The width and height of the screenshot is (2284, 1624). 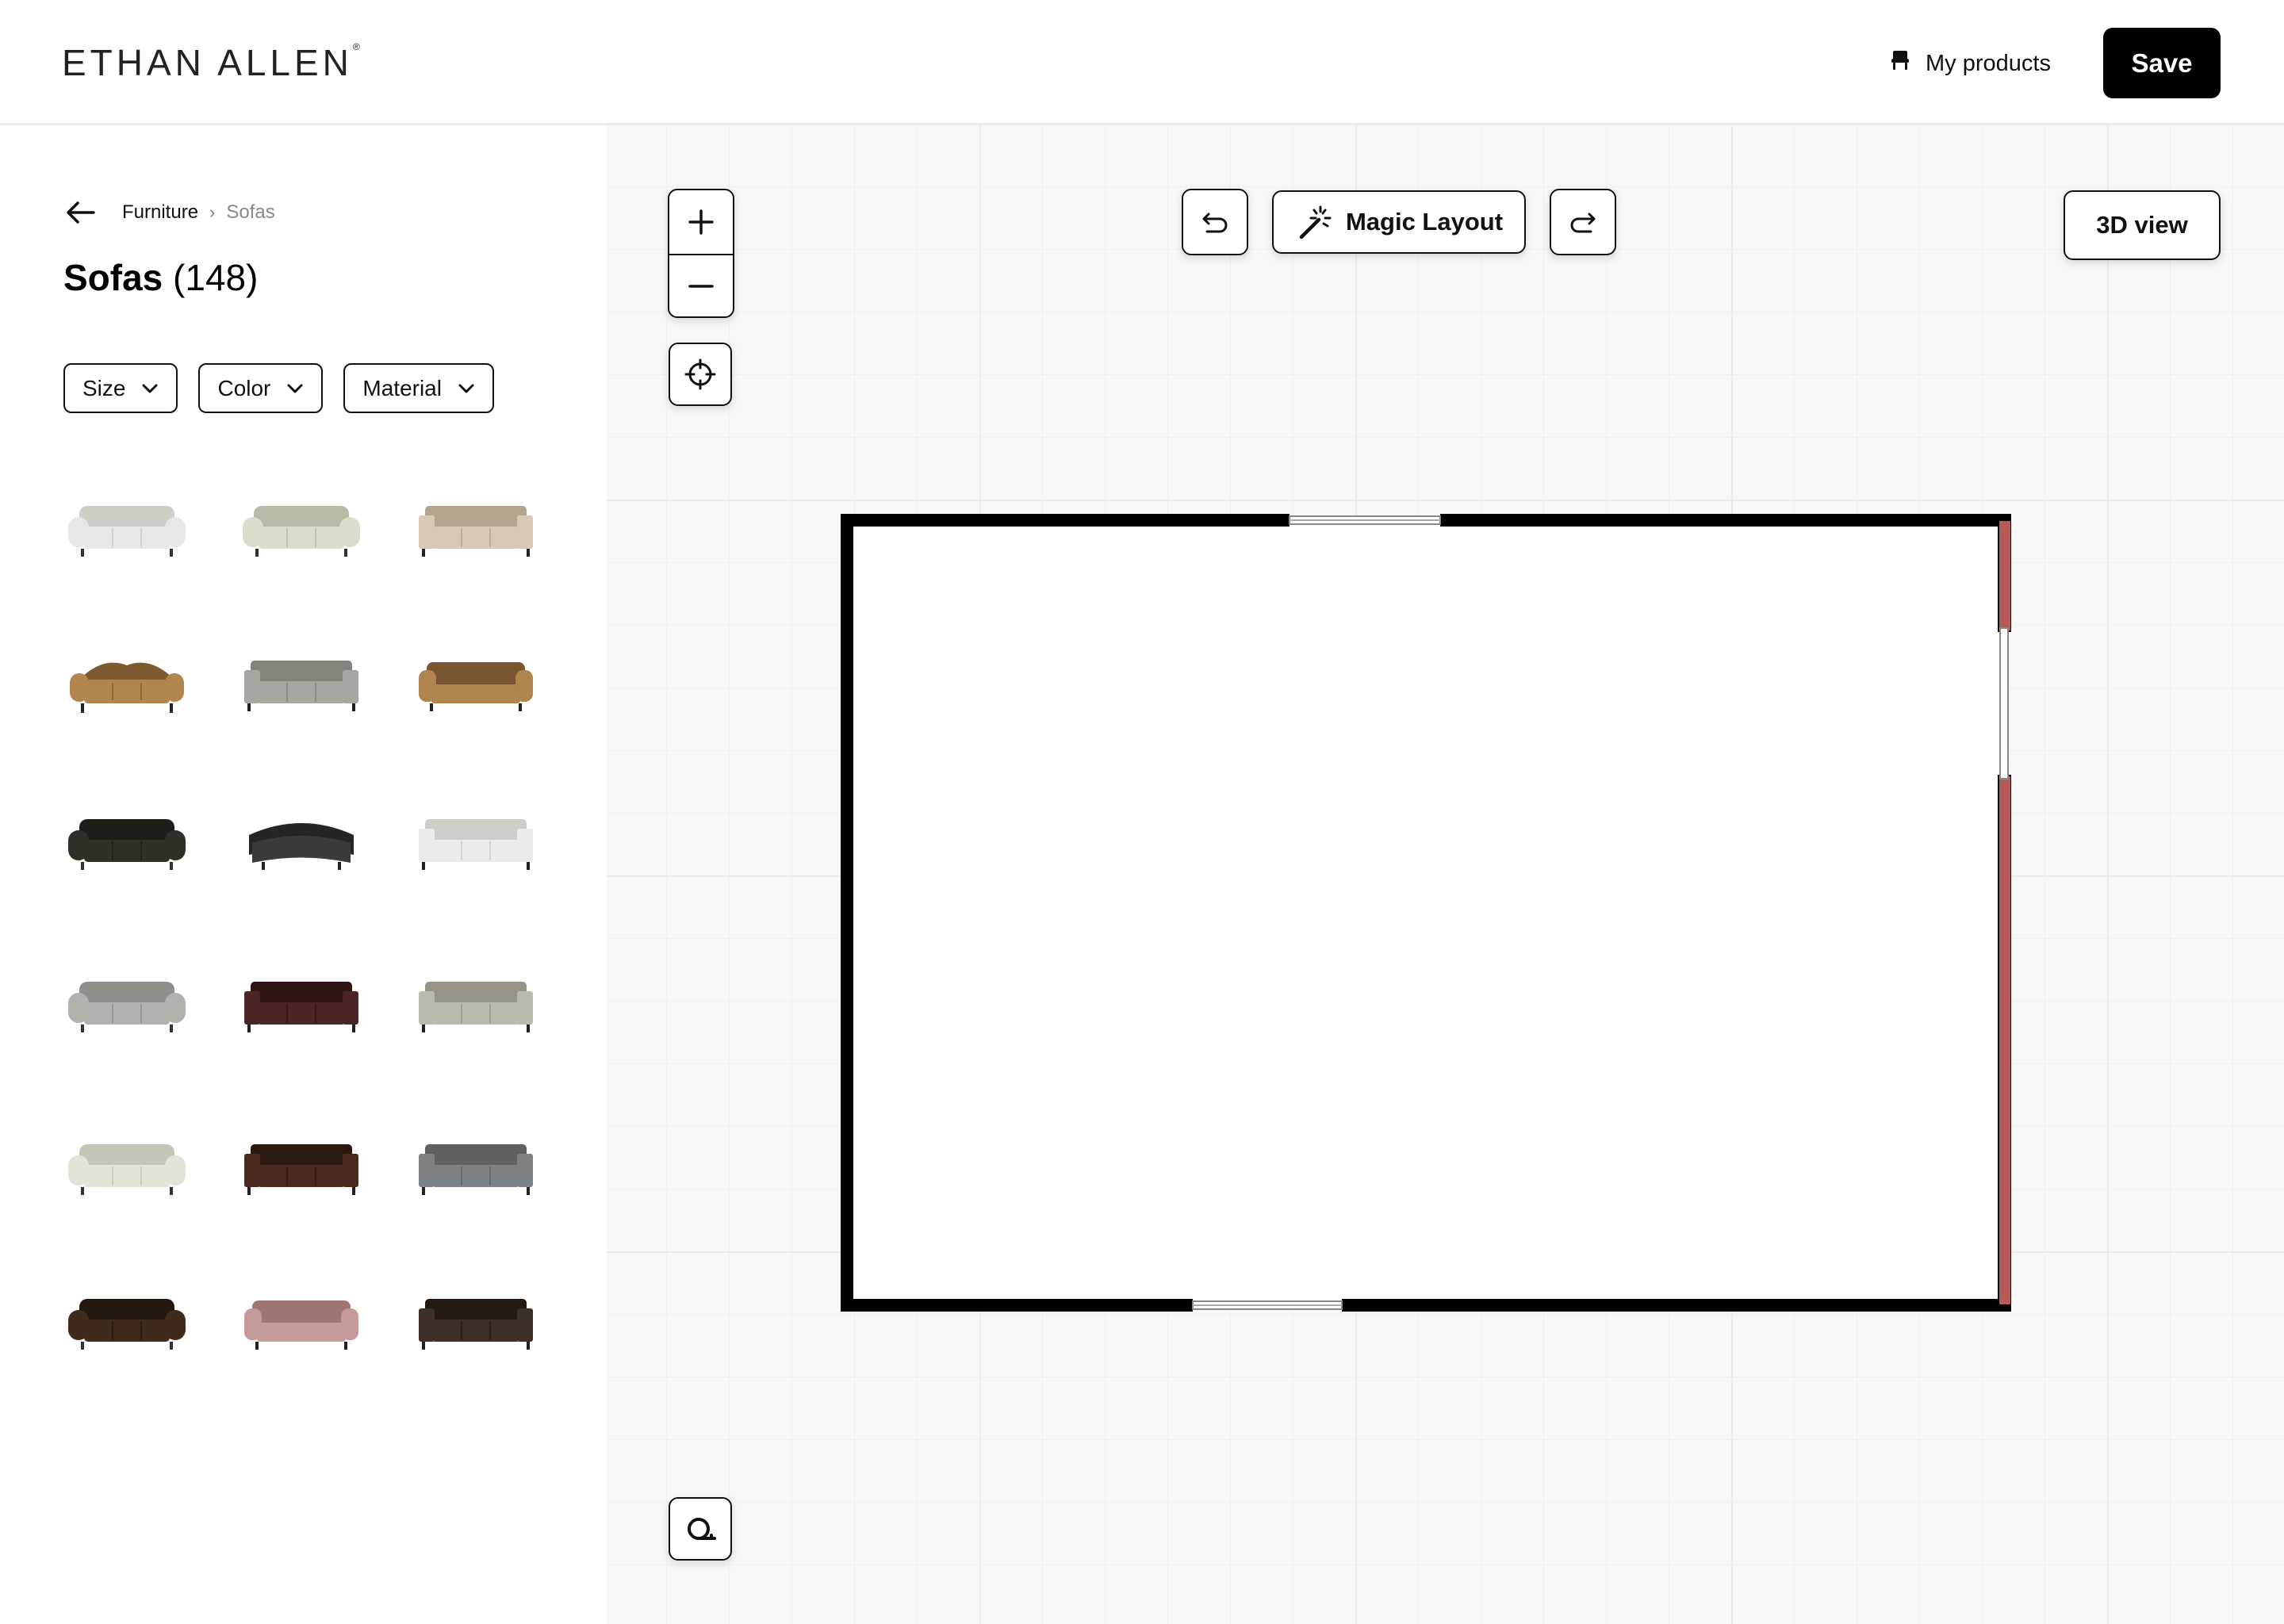 I want to click on measure-tool-button, so click(x=700, y=1529).